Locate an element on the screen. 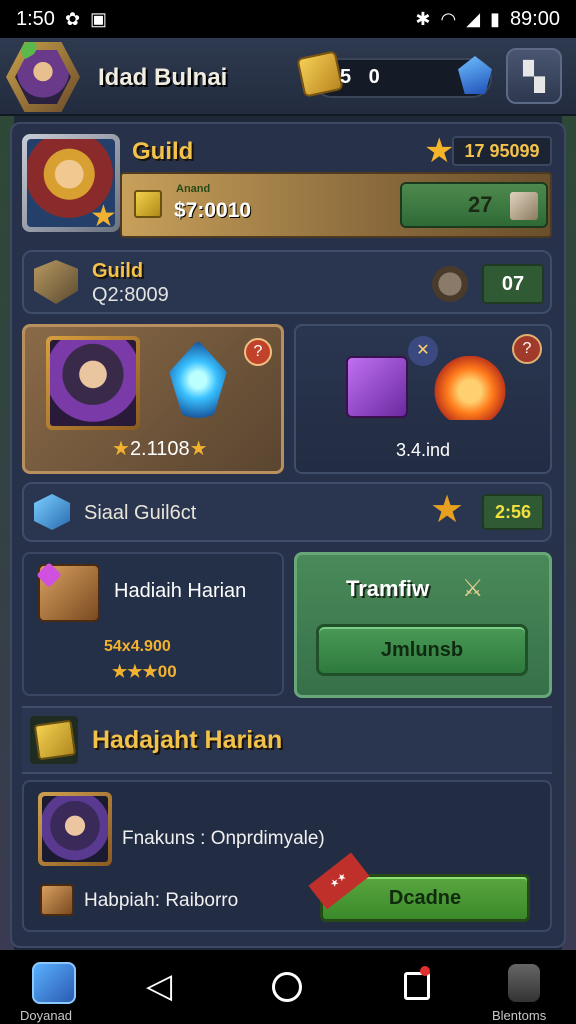 Image resolution: width=576 pixels, height=1024 pixels. guild-value-button-label: 27 is located at coordinates (480, 204).